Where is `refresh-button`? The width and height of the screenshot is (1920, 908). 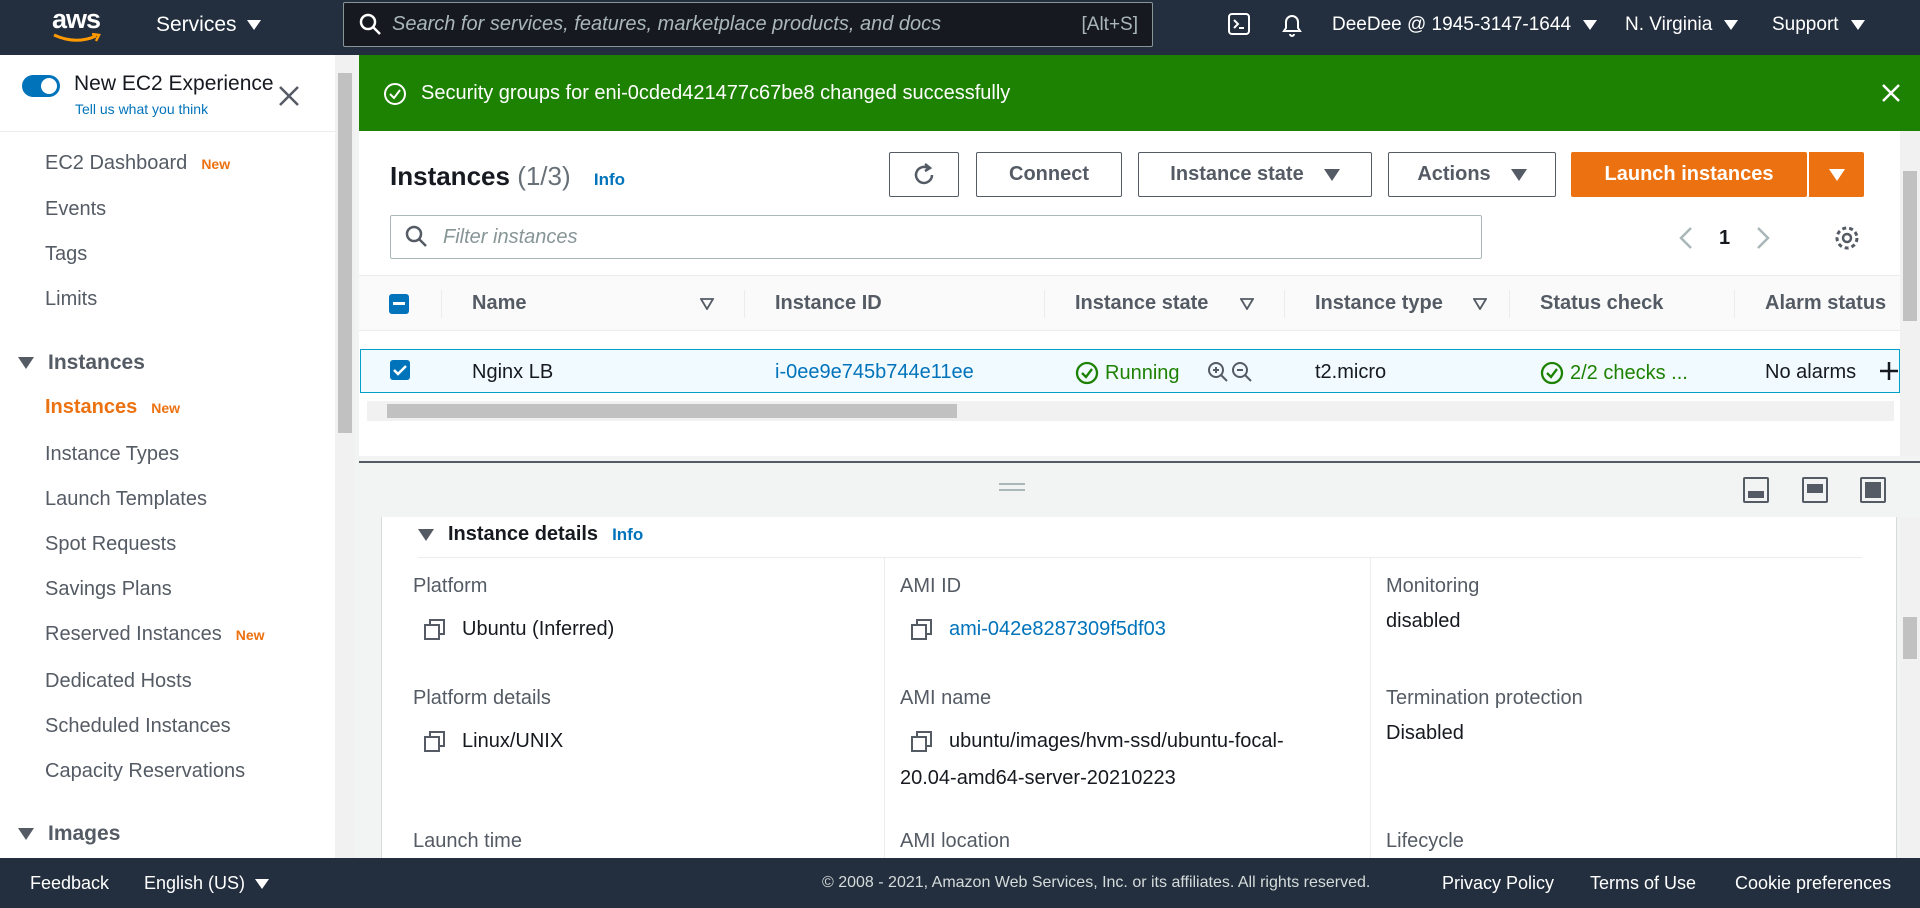
refresh-button is located at coordinates (924, 174).